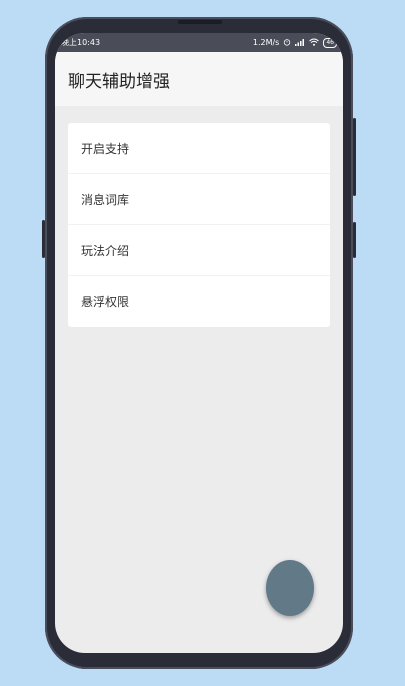  Describe the element at coordinates (200, 22) in the screenshot. I see `phone-speaker` at that location.